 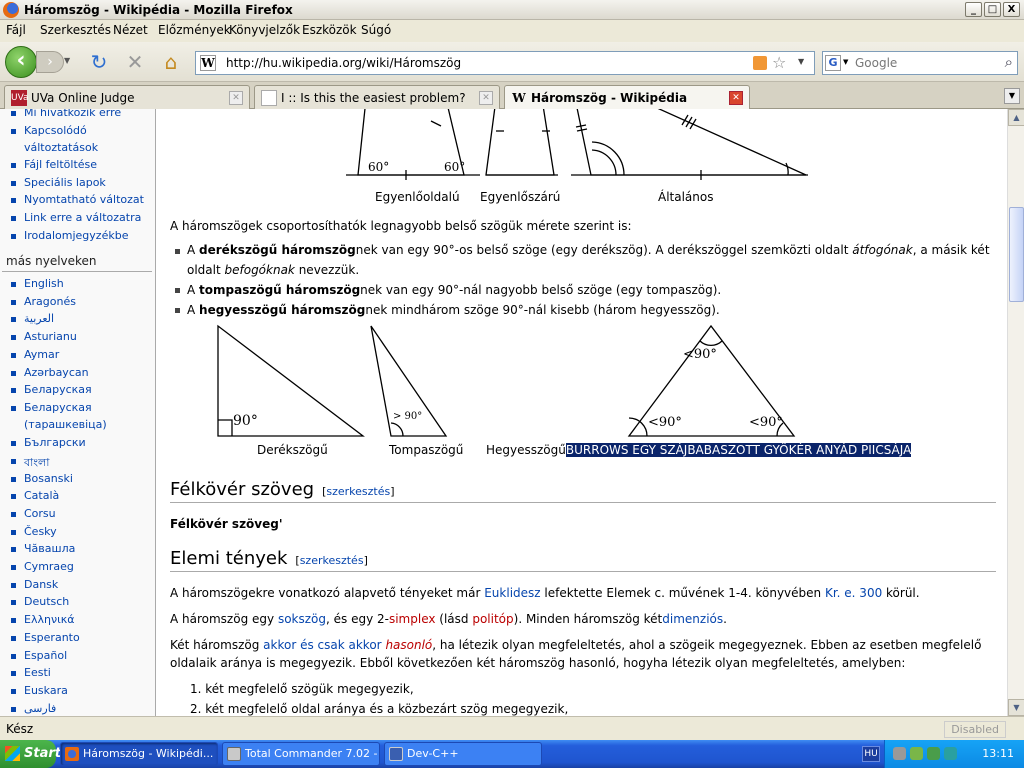 What do you see at coordinates (512, 593) in the screenshot?
I see `link-euklidesz: Euklidesz` at bounding box center [512, 593].